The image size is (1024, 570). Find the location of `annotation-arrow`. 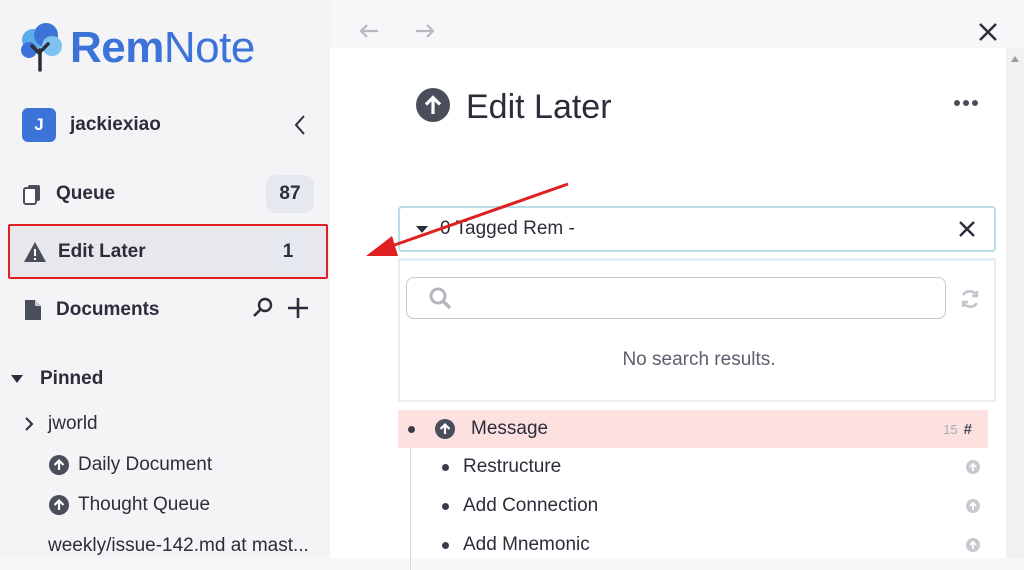

annotation-arrow is located at coordinates (467, 219).